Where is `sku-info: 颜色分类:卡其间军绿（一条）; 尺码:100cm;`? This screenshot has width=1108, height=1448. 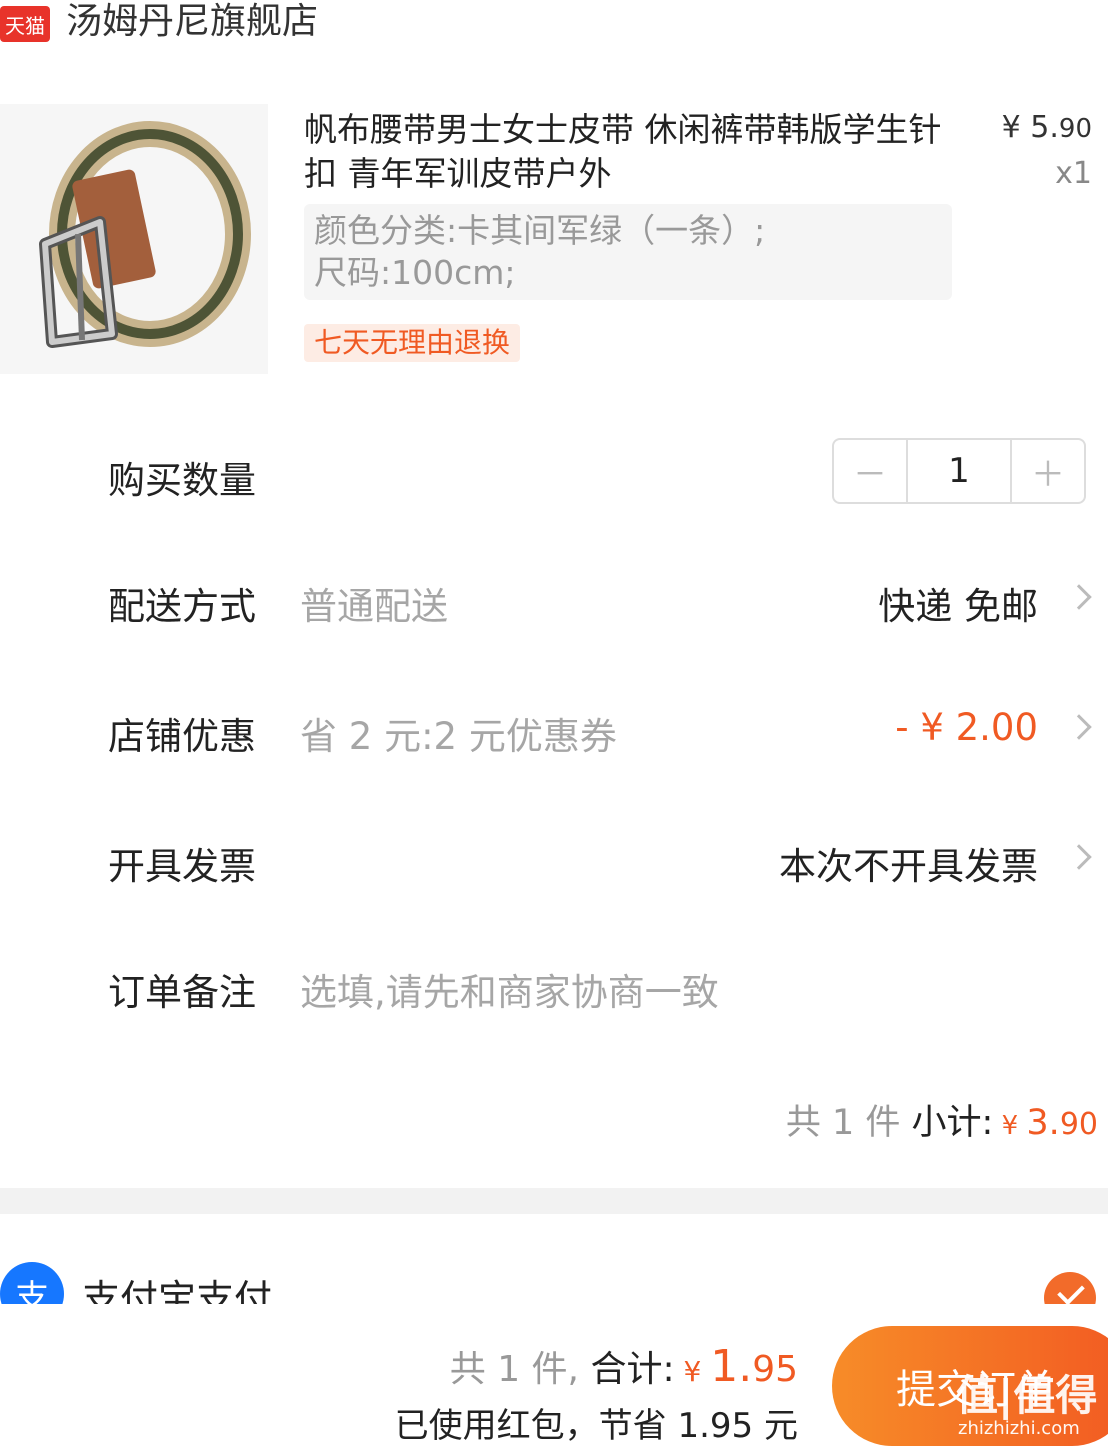
sku-info: 颜色分类:卡其间军绿（一条）; 尺码:100cm; is located at coordinates (628, 252).